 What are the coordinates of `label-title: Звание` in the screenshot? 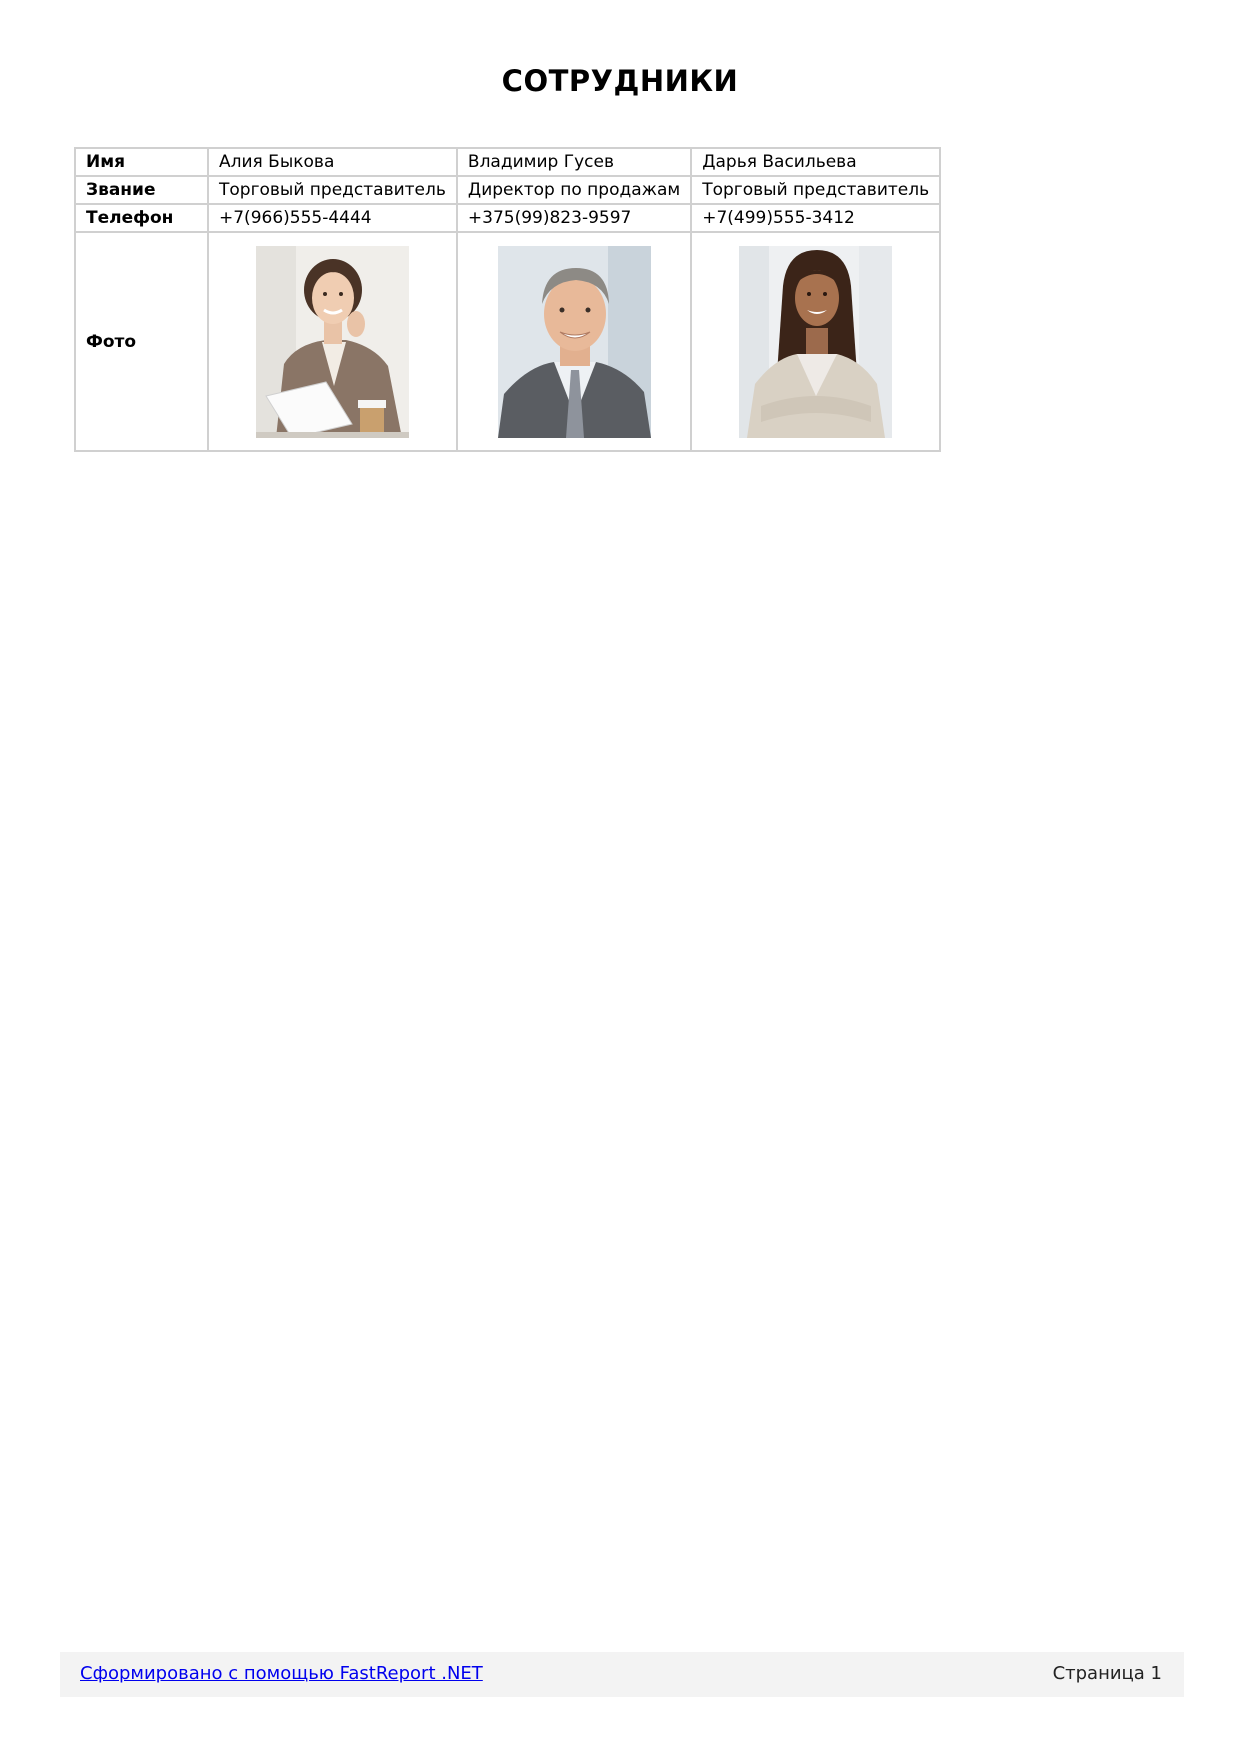 It's located at (141, 190).